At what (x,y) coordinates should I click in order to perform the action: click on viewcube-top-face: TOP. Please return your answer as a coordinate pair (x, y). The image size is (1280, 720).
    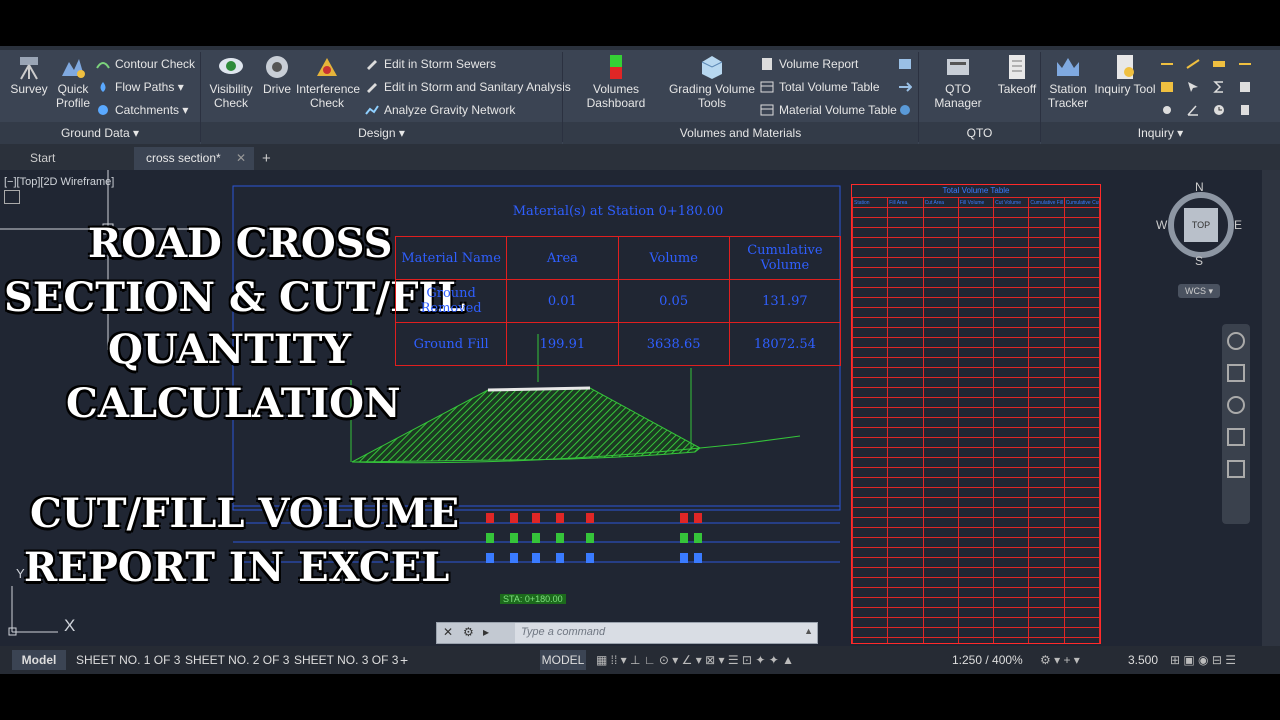
    Looking at the image, I should click on (1201, 225).